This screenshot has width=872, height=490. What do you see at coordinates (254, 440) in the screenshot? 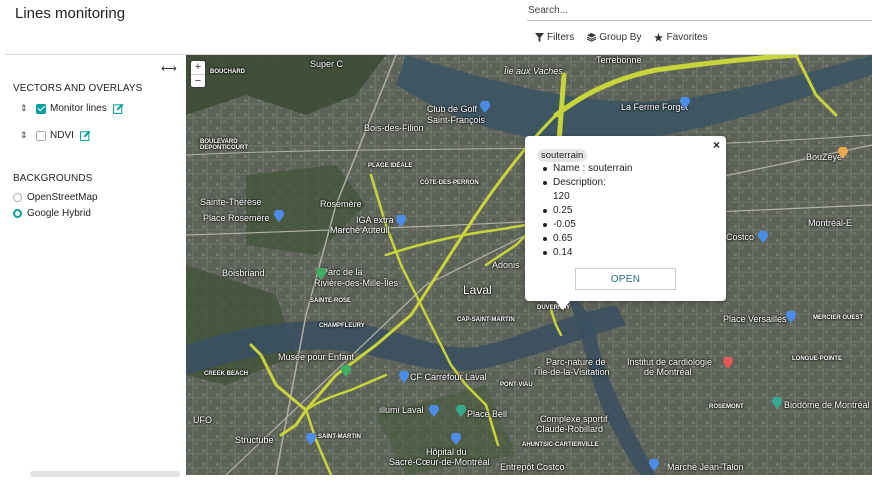
I see `map-label: Structube` at bounding box center [254, 440].